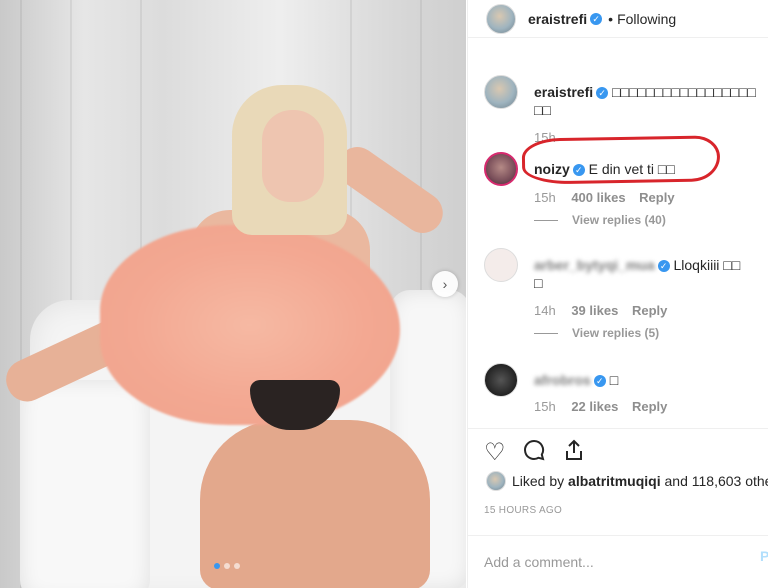  What do you see at coordinates (545, 310) in the screenshot?
I see `comment-time: 14h` at bounding box center [545, 310].